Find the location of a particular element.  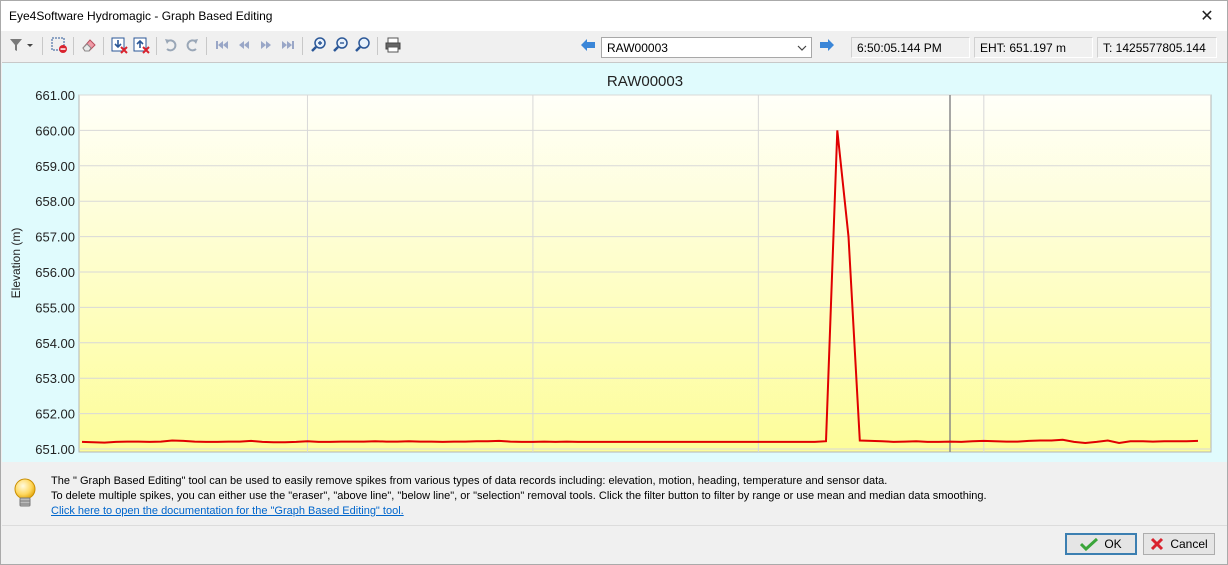

next-record-icon is located at coordinates (266, 45).